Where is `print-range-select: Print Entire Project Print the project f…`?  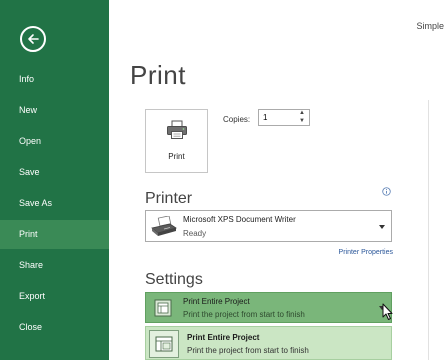
print-range-select: Print Entire Project Print the project f… is located at coordinates (268, 307).